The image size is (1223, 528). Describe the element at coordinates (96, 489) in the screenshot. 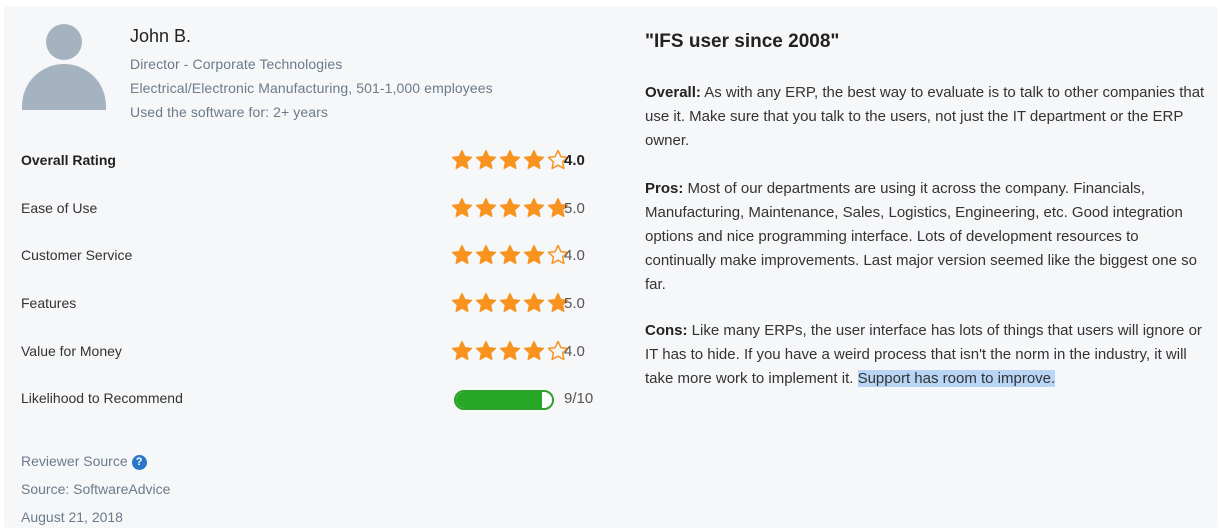

I see `review-source: Source: SoftwareAdvice` at that location.